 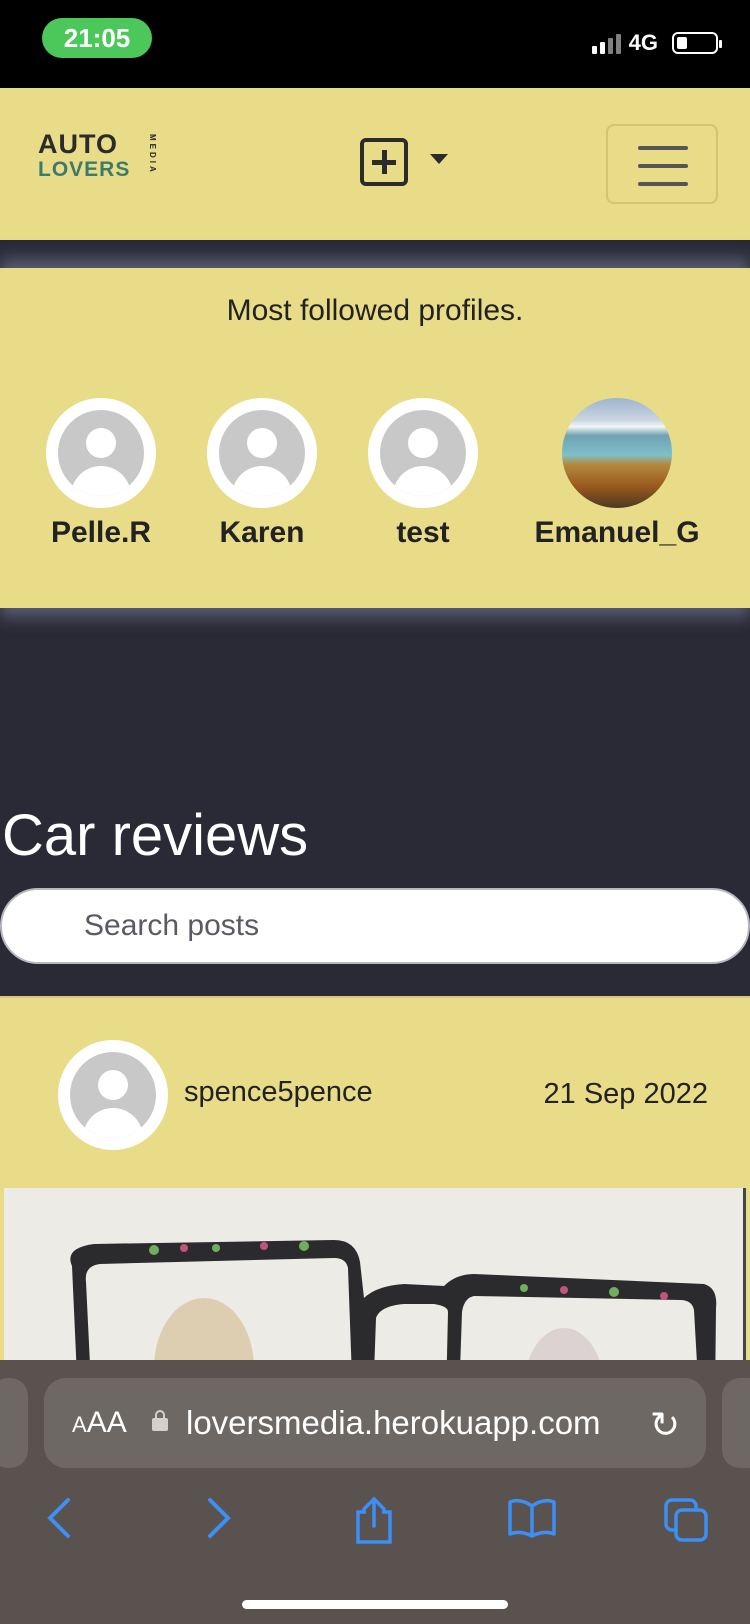 I want to click on lock-icon, so click(x=160, y=1420).